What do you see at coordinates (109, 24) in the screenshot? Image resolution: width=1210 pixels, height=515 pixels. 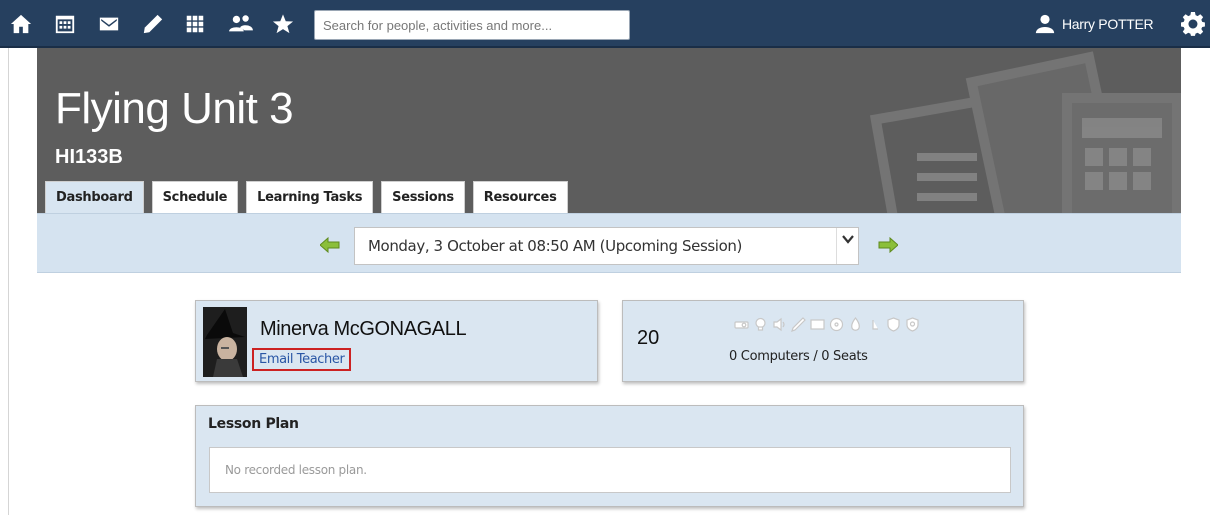 I see `mail-icon` at bounding box center [109, 24].